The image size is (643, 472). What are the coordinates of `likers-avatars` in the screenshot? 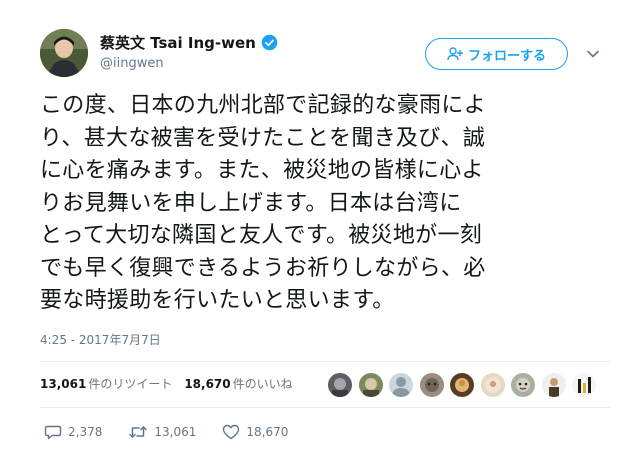 It's located at (465, 385).